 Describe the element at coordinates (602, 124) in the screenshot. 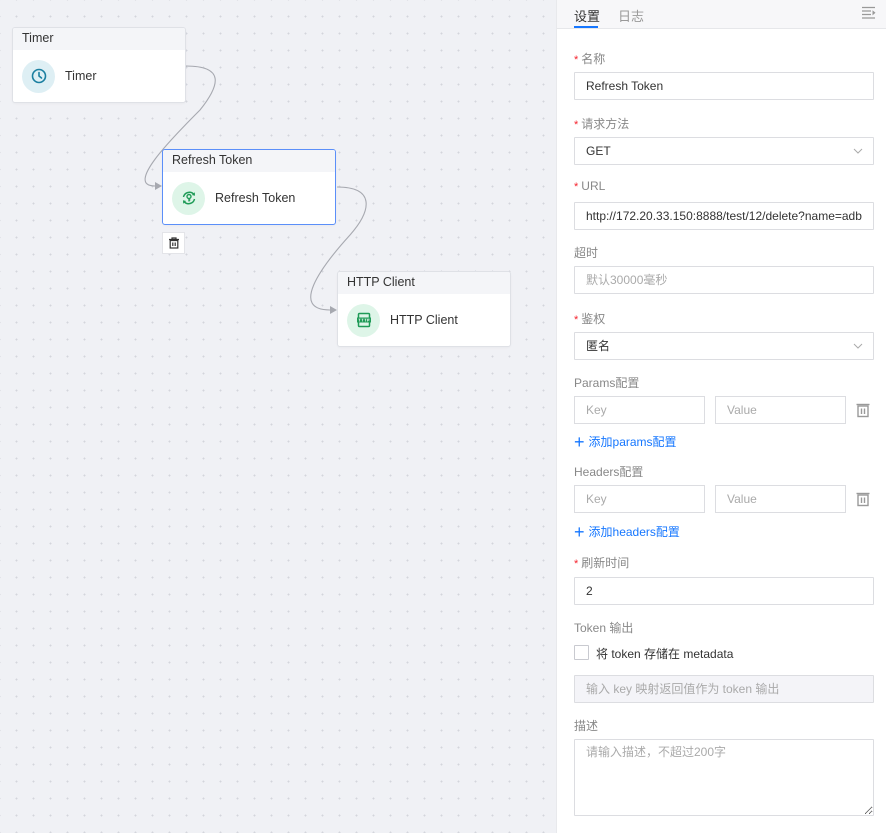

I see `method-label: * 请求方法` at that location.